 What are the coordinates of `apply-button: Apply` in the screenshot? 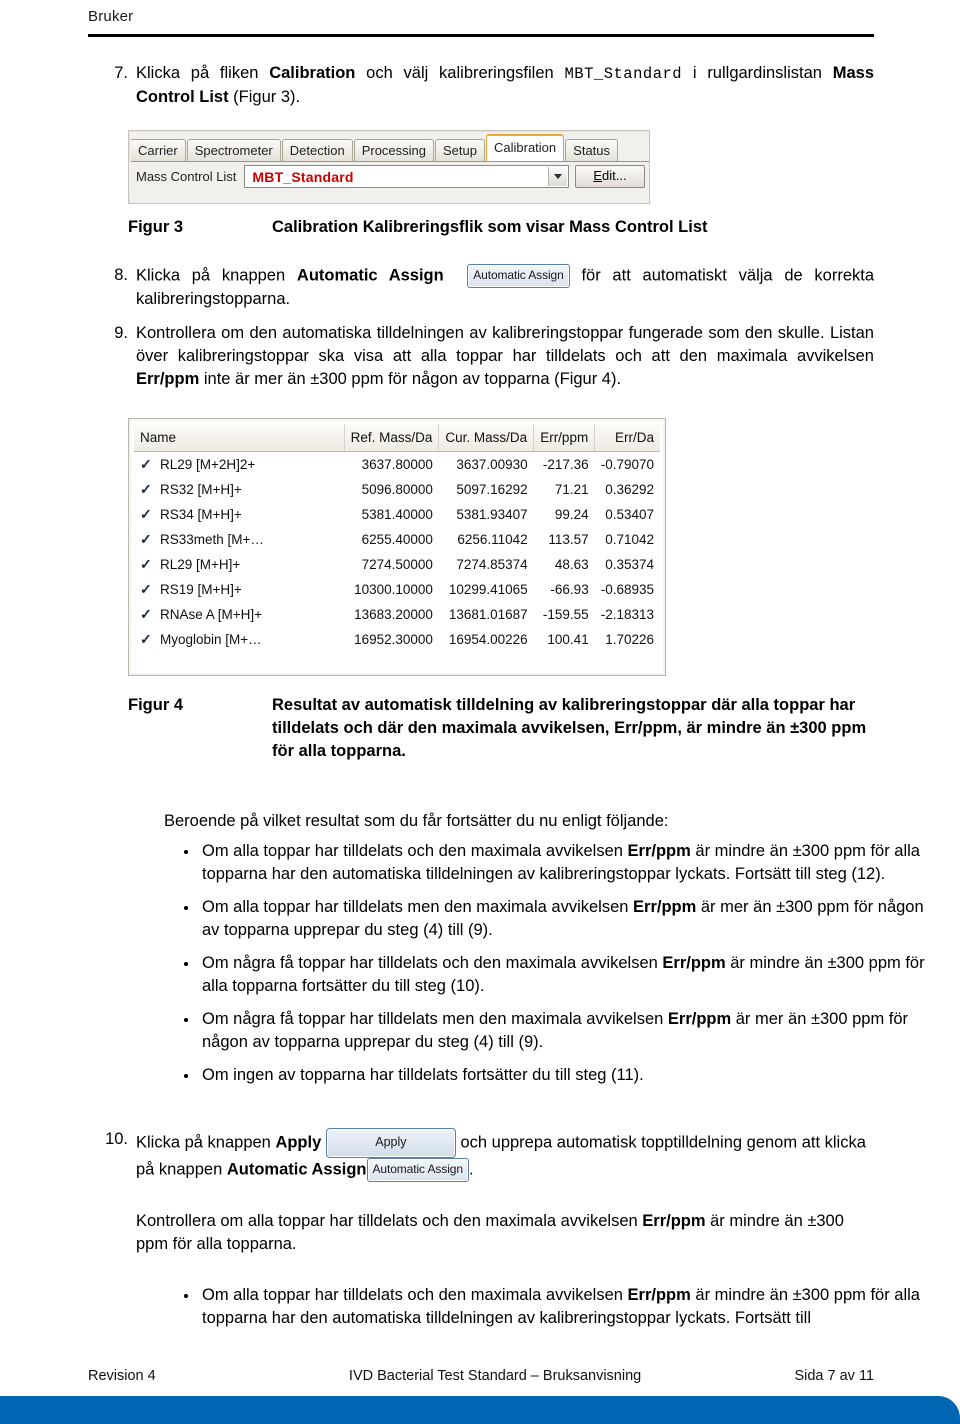 It's located at (390, 1143).